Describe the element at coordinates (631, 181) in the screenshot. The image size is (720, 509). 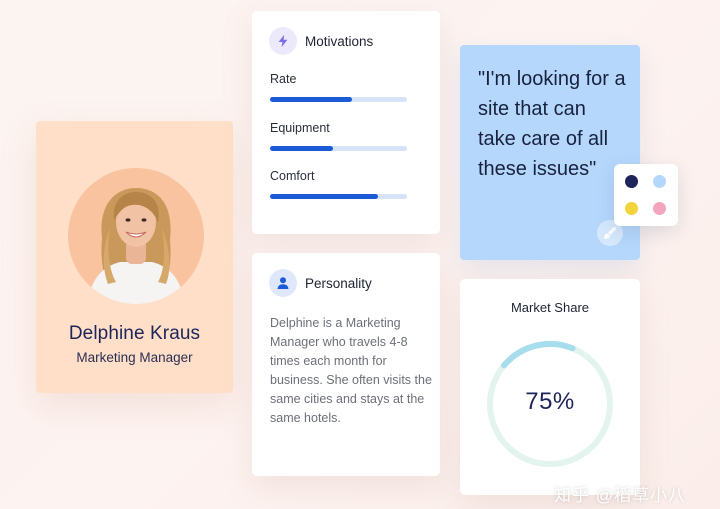
I see `swatch-navy` at that location.